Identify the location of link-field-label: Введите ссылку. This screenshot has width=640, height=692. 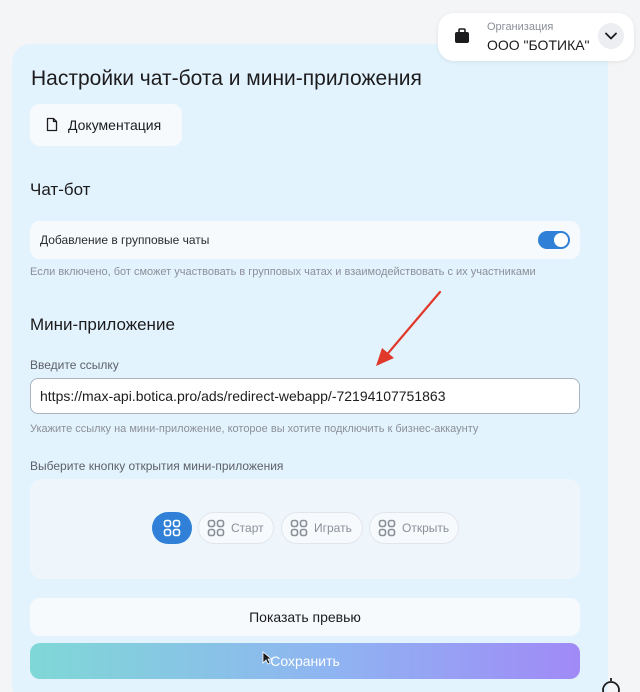
(74, 365).